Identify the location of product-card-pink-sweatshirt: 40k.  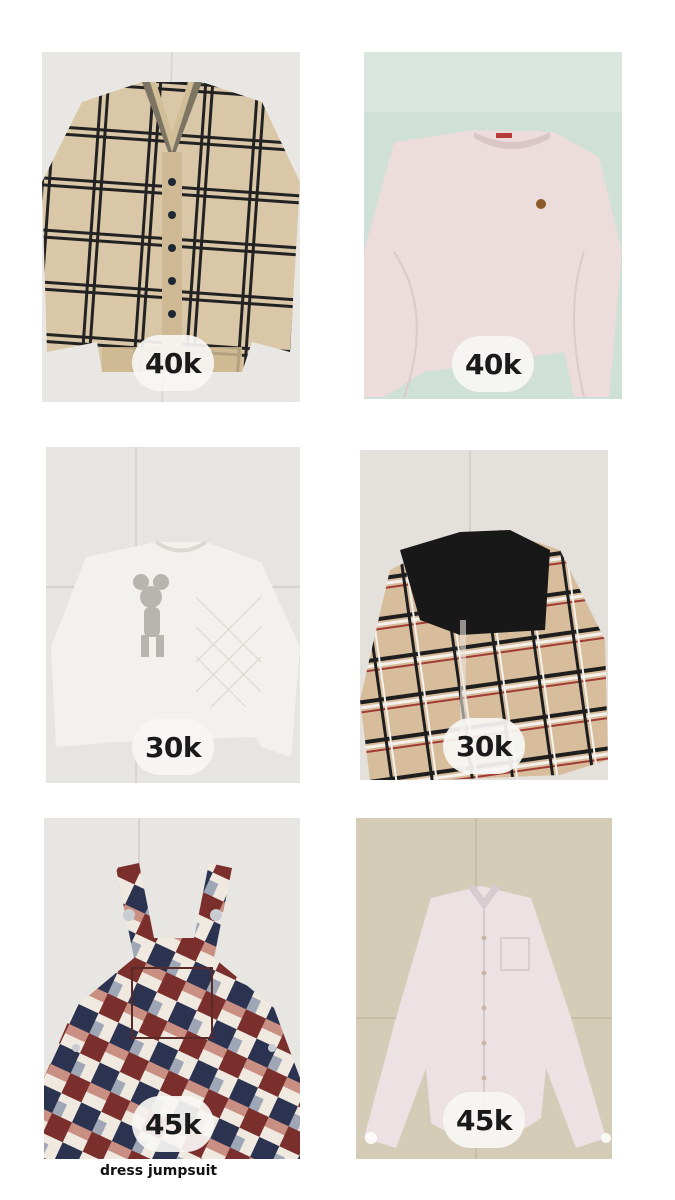
(493, 225).